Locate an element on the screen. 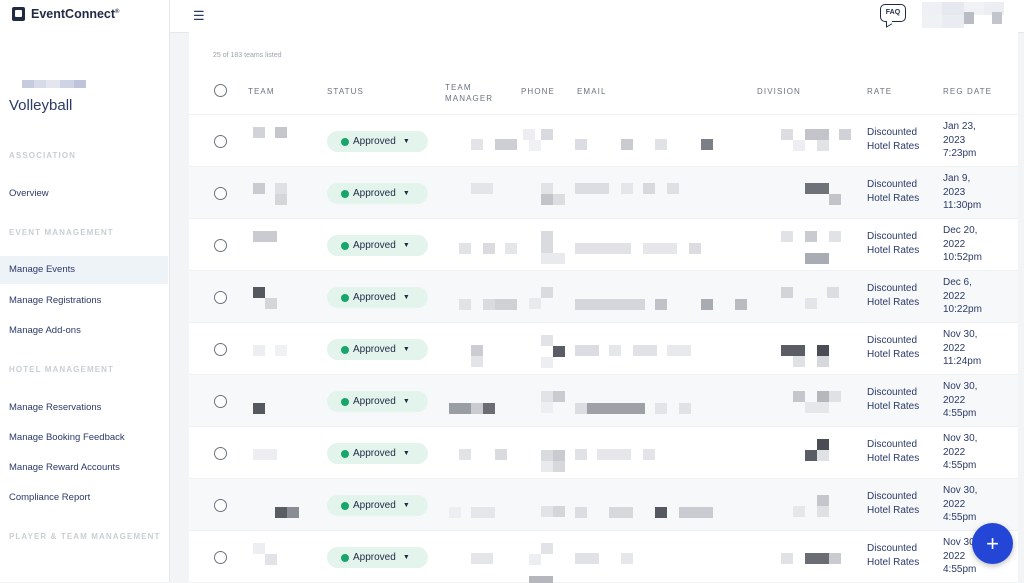 The height and width of the screenshot is (583, 1024). nav-manage-add-ons: Manage Add-ons is located at coordinates (84, 331).